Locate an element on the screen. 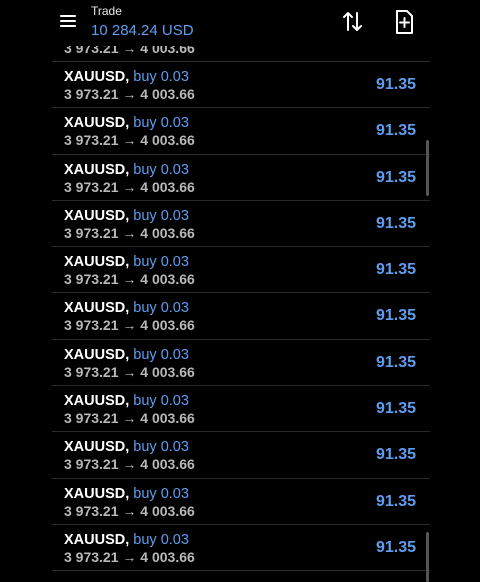  page-title: Trade is located at coordinates (106, 11).